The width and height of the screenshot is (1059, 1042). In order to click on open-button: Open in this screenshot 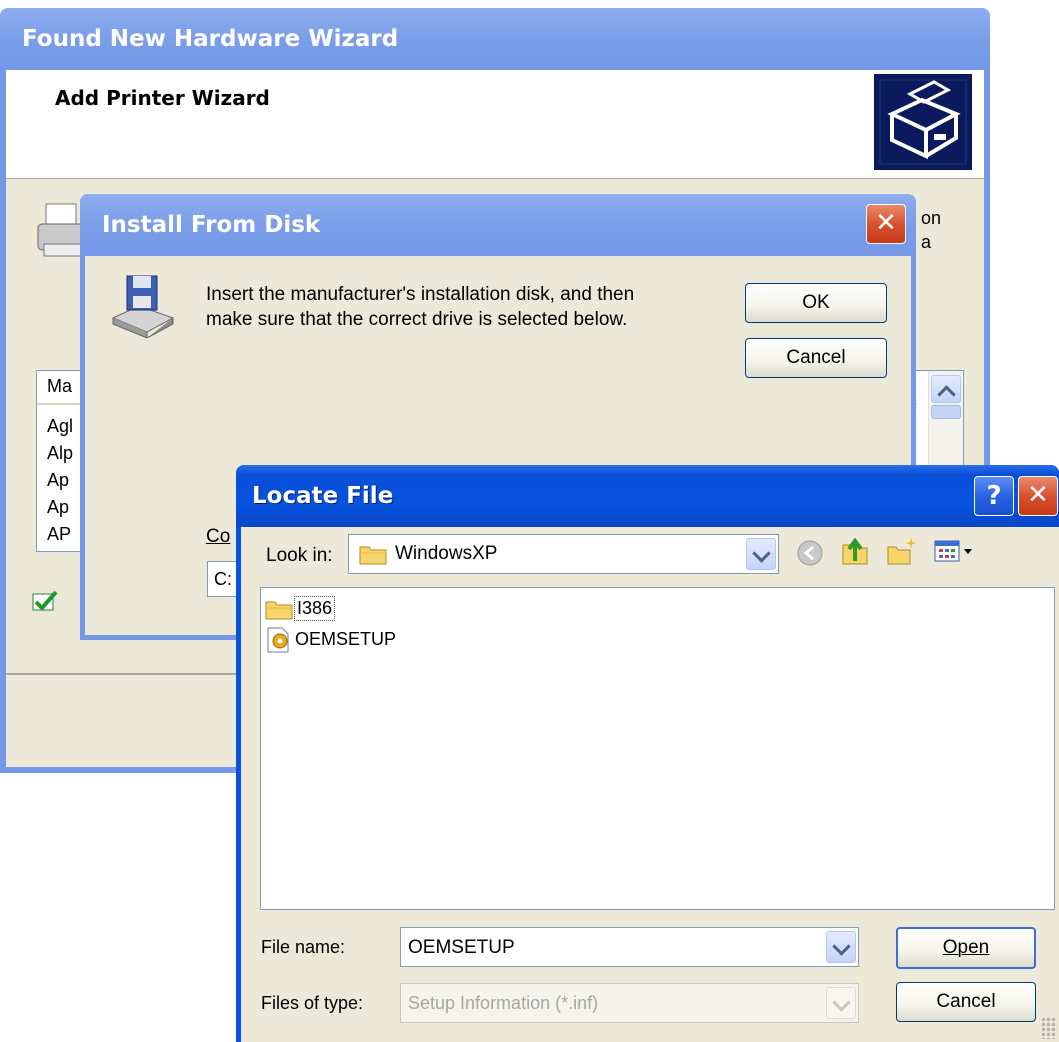, I will do `click(966, 948)`.